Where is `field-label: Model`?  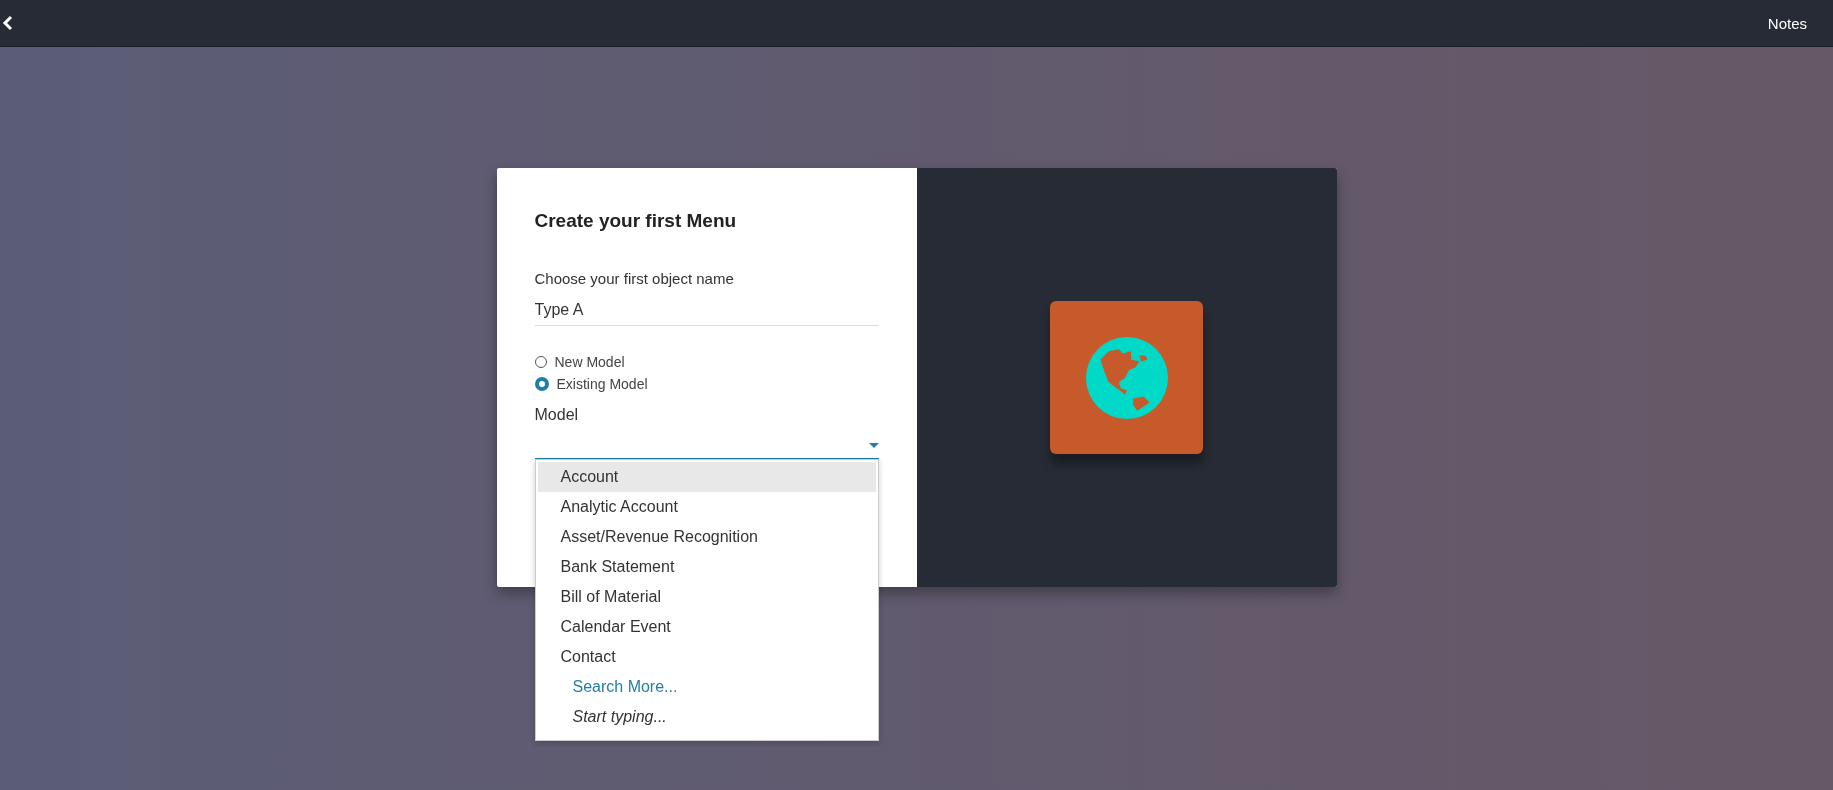 field-label: Model is located at coordinates (557, 415).